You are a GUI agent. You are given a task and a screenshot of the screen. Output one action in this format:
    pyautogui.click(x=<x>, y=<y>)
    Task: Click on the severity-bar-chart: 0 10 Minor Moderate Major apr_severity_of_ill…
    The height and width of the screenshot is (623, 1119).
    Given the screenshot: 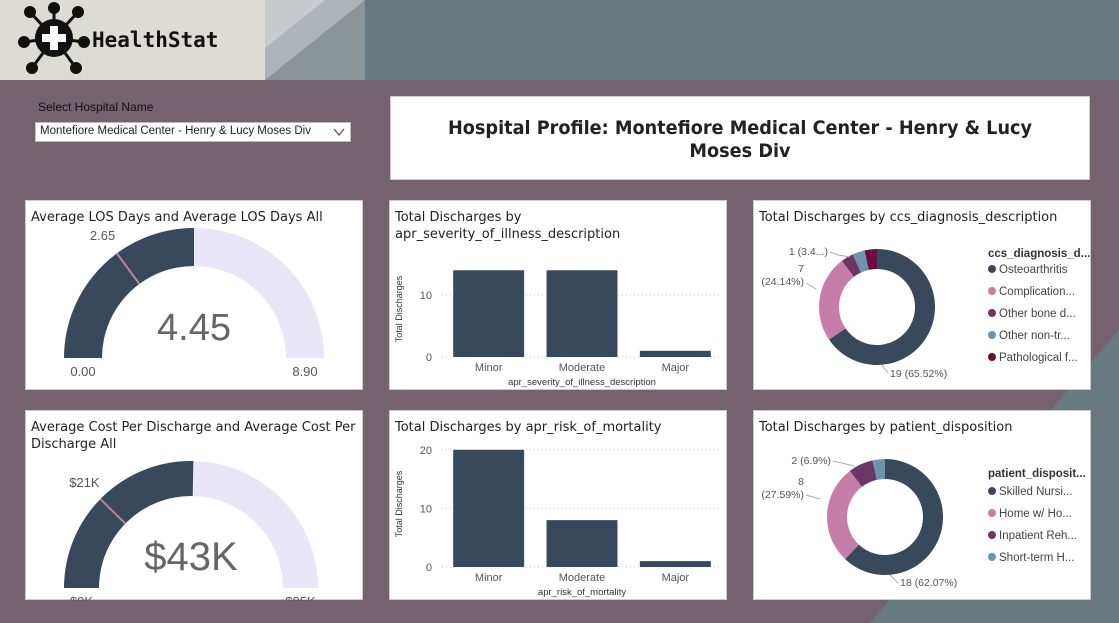 What is the action you would take?
    pyautogui.click(x=558, y=329)
    